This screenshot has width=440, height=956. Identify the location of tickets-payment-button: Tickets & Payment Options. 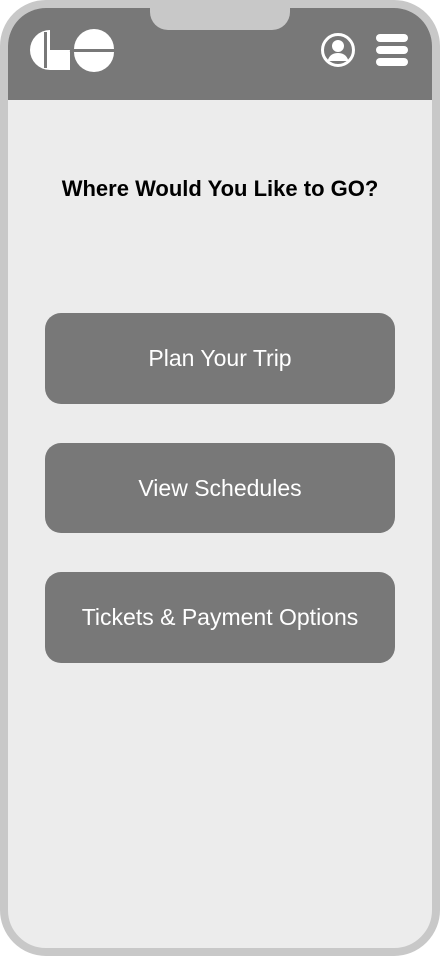
(220, 617).